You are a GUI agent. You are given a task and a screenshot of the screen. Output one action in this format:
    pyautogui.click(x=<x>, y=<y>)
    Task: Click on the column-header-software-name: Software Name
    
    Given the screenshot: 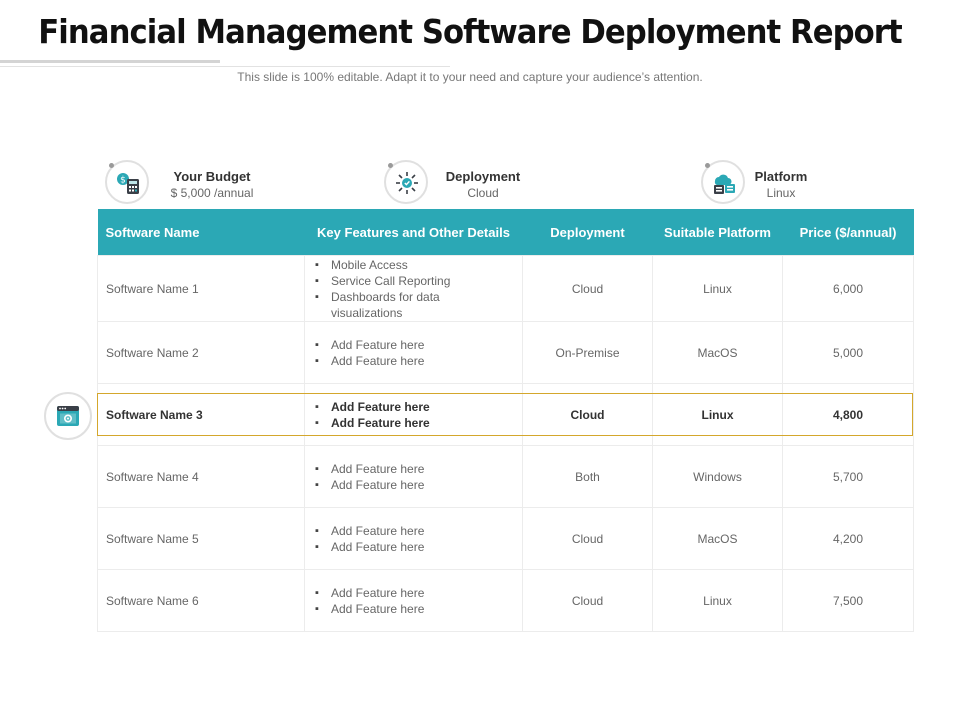 What is the action you would take?
    pyautogui.click(x=201, y=232)
    